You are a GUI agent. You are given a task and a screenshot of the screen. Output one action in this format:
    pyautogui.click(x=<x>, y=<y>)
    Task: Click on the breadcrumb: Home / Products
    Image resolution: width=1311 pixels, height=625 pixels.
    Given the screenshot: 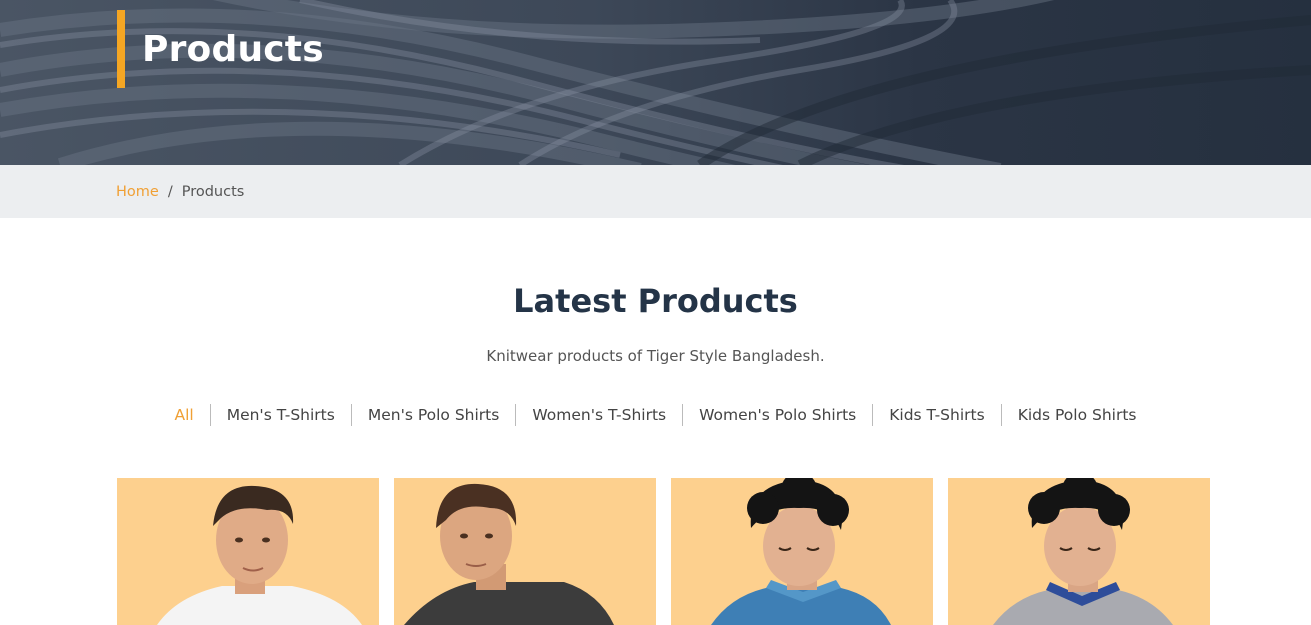 What is the action you would take?
    pyautogui.click(x=180, y=192)
    